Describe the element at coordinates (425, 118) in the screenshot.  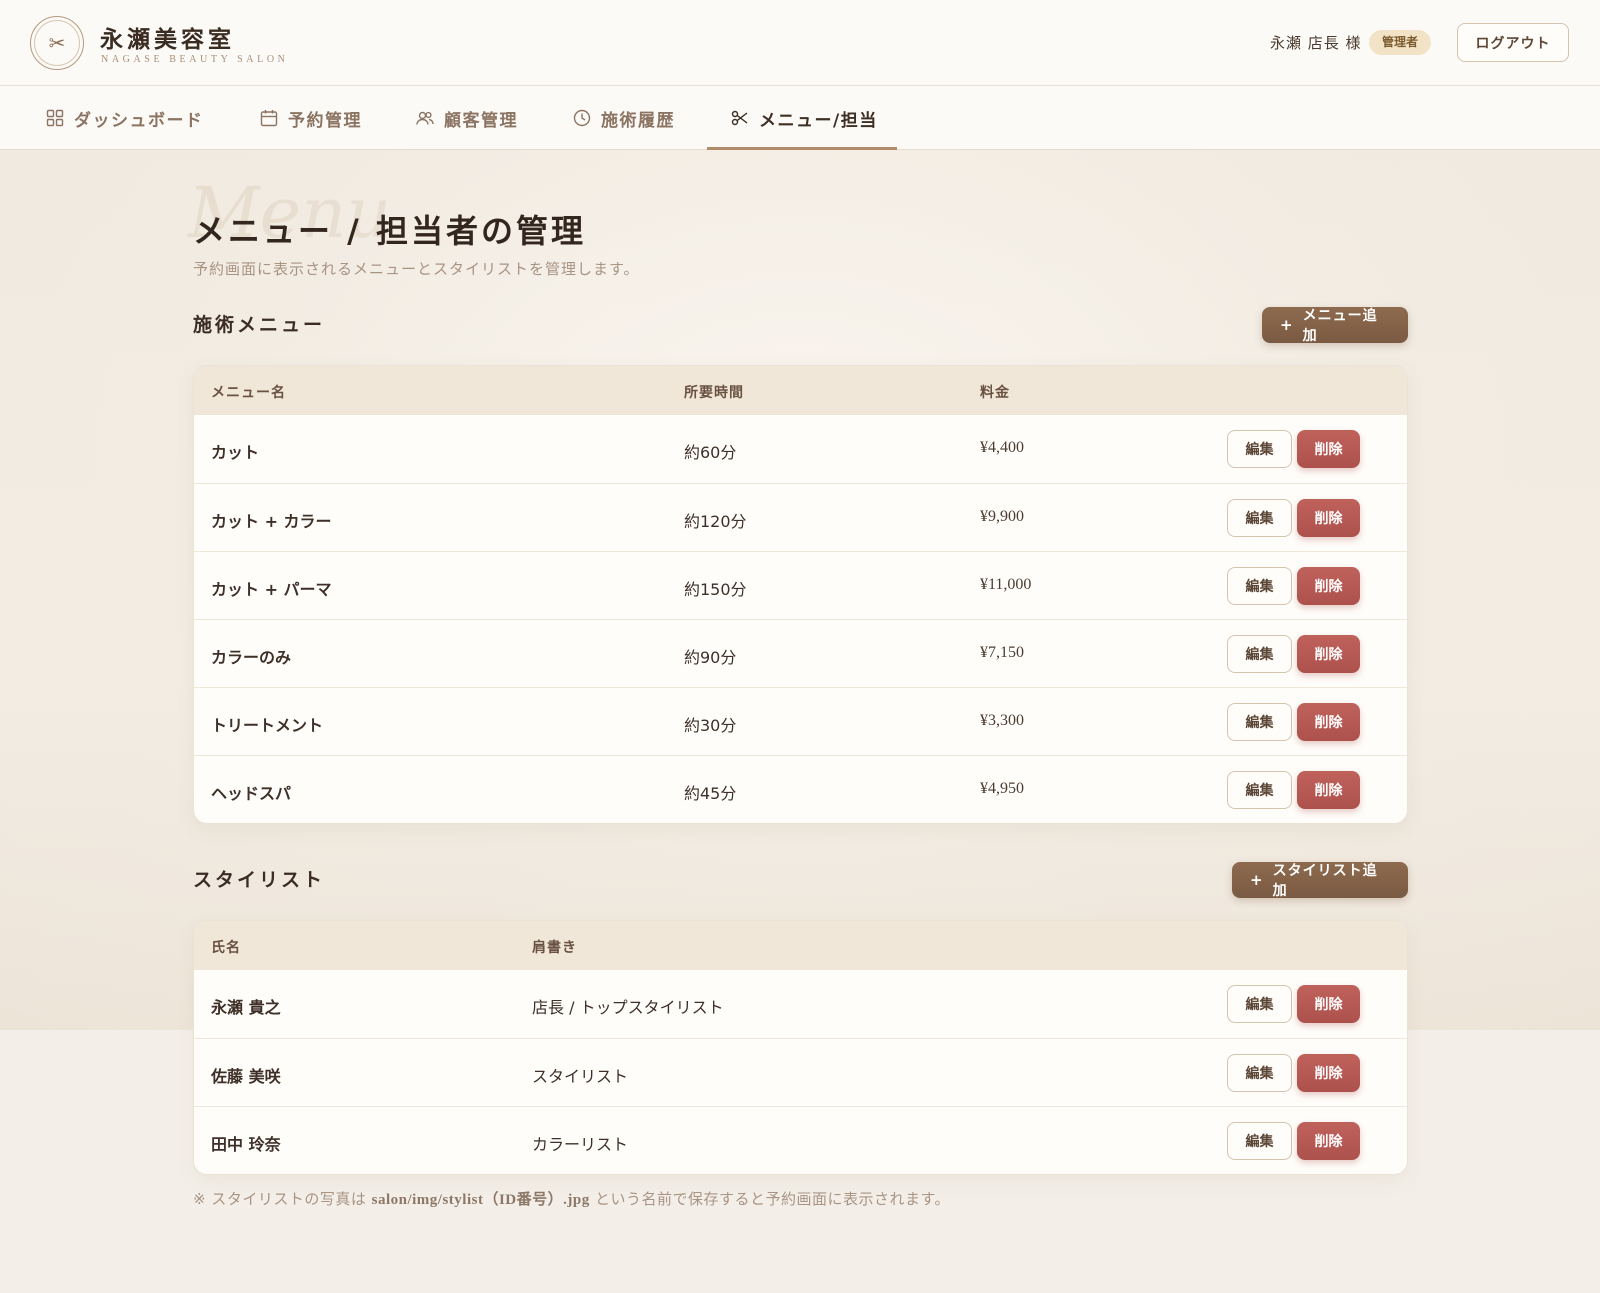
I see `users-icon` at that location.